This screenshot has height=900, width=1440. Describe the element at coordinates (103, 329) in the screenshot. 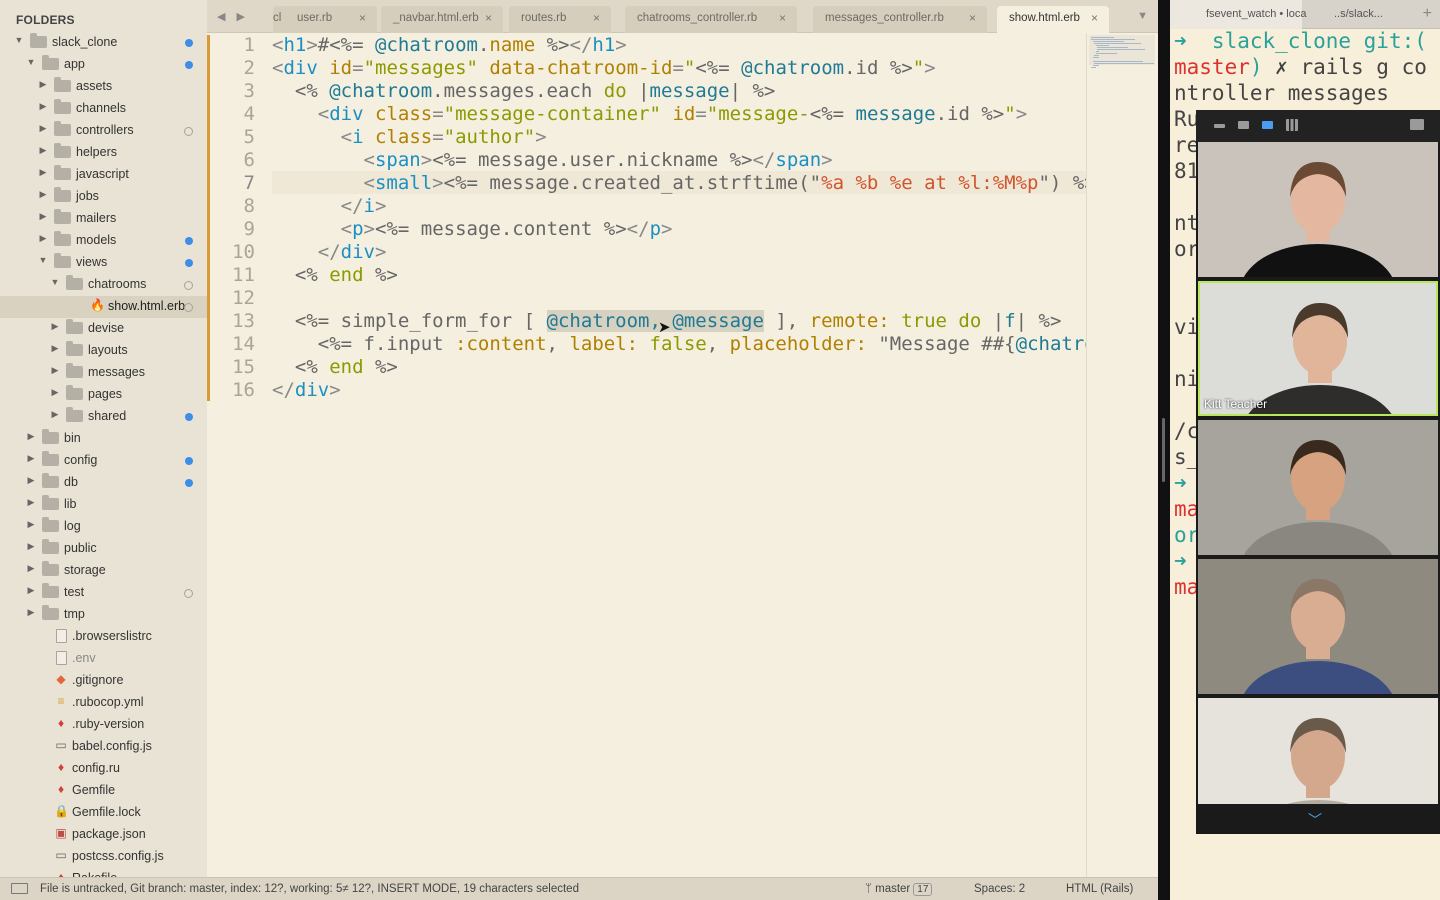

I see `folder-item: ▶ devise` at that location.